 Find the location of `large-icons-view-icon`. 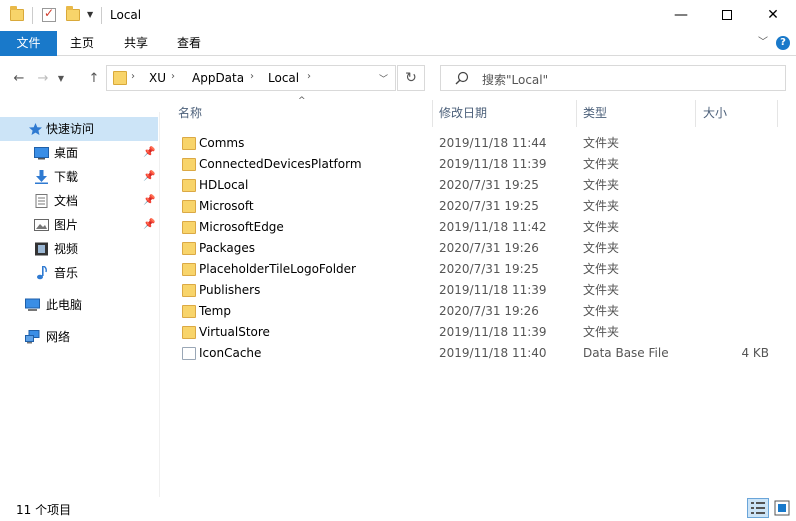

large-icons-view-icon is located at coordinates (782, 508).